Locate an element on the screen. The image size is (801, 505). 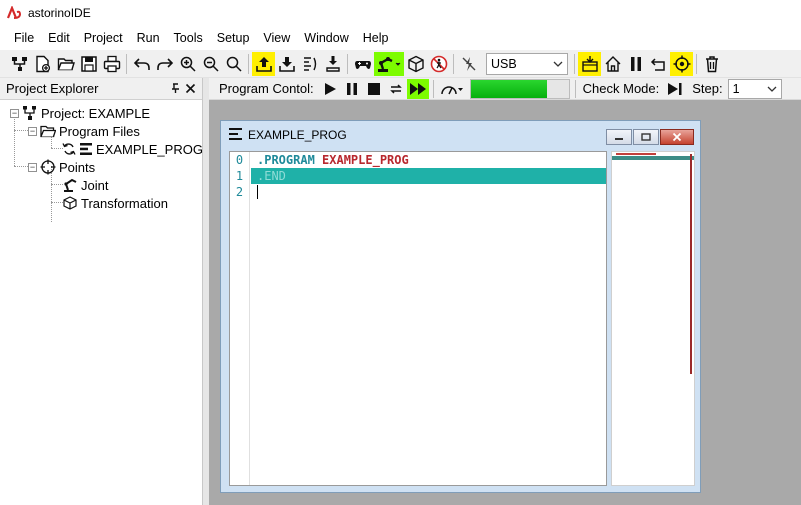
zoom-out-icon is located at coordinates (210, 64).